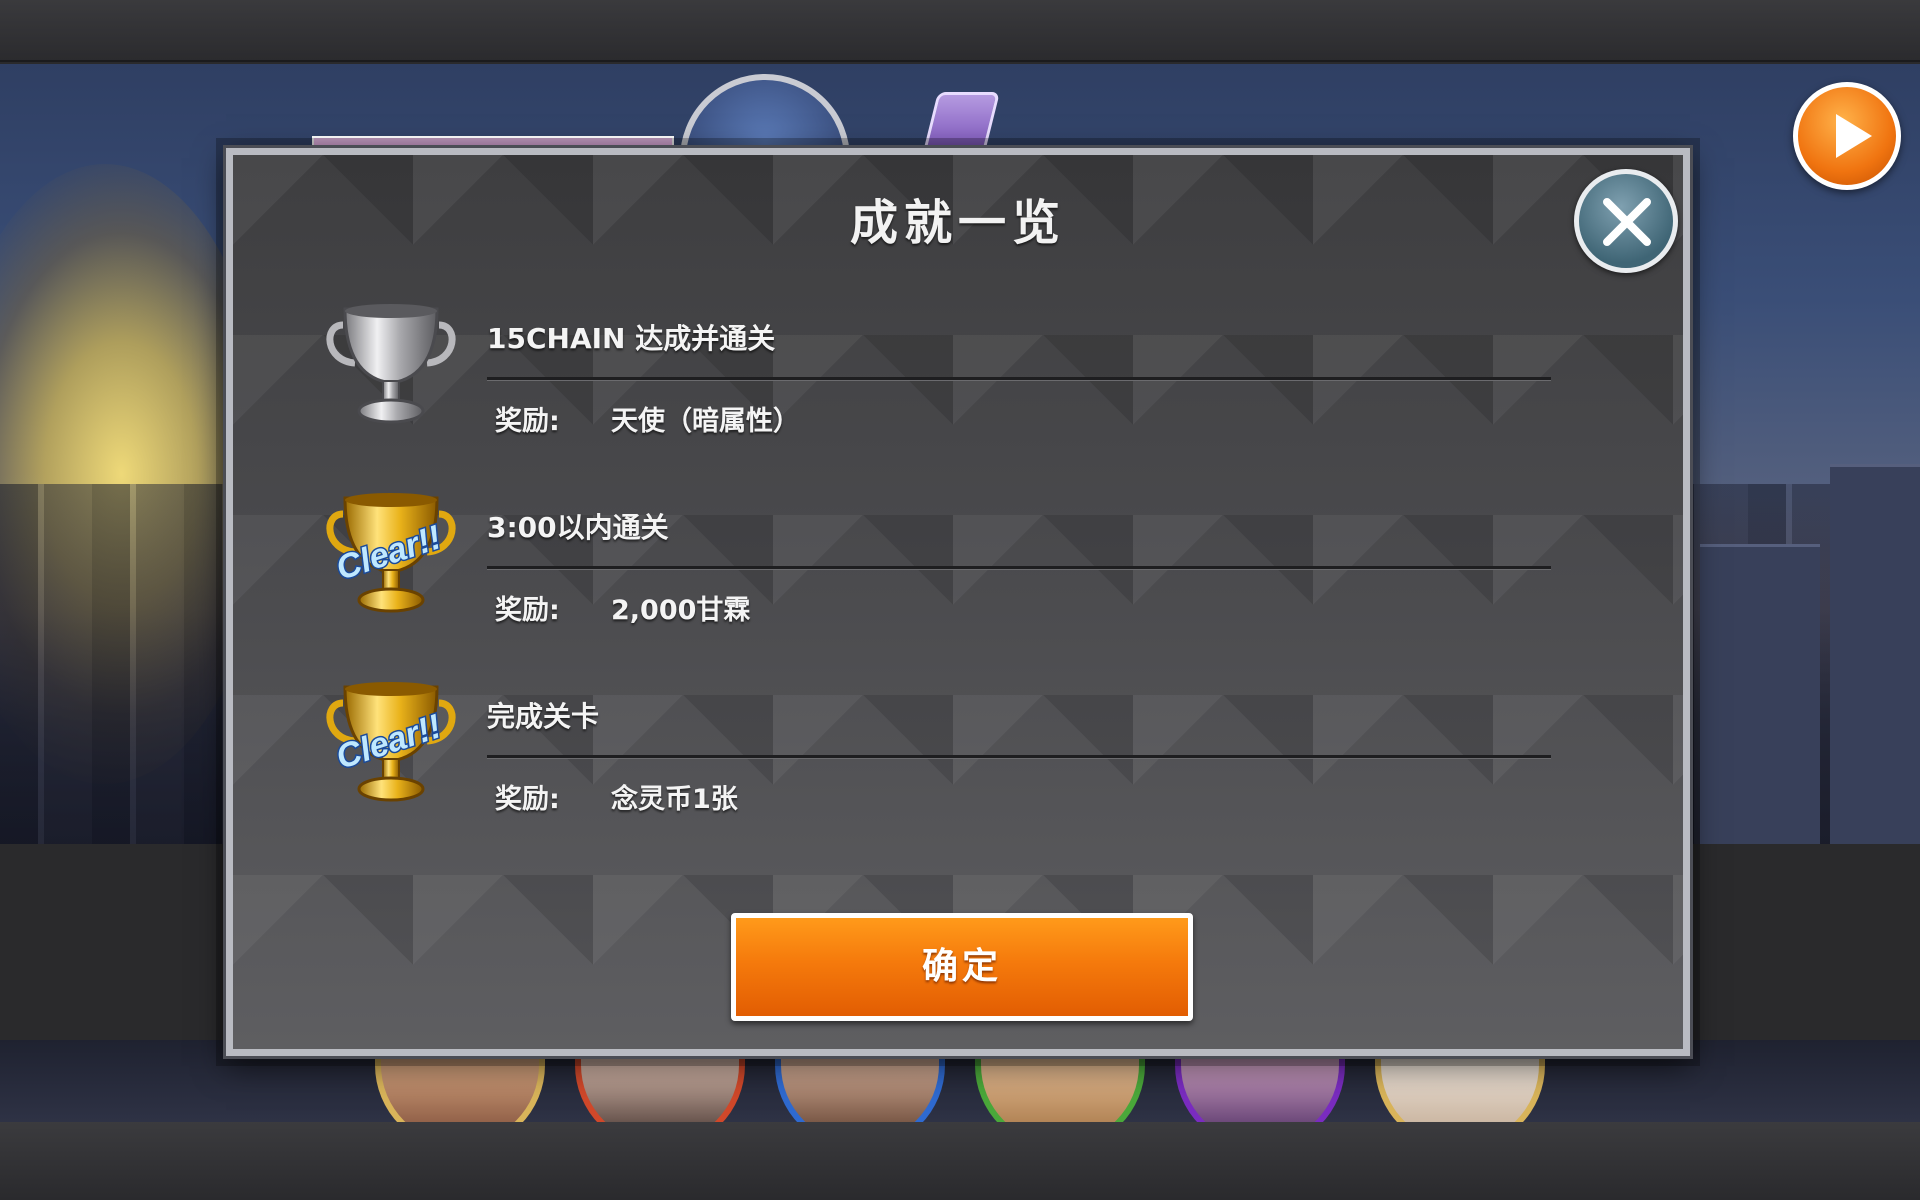  What do you see at coordinates (962, 967) in the screenshot?
I see `confirm-button: 确定` at bounding box center [962, 967].